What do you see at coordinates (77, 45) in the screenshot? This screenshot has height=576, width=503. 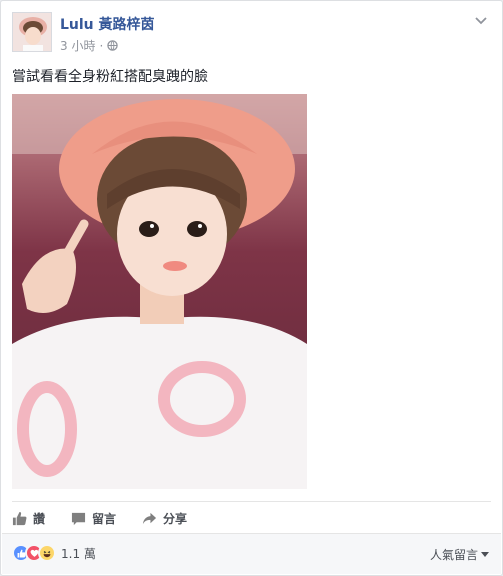 I see `post-time: 3 小時` at bounding box center [77, 45].